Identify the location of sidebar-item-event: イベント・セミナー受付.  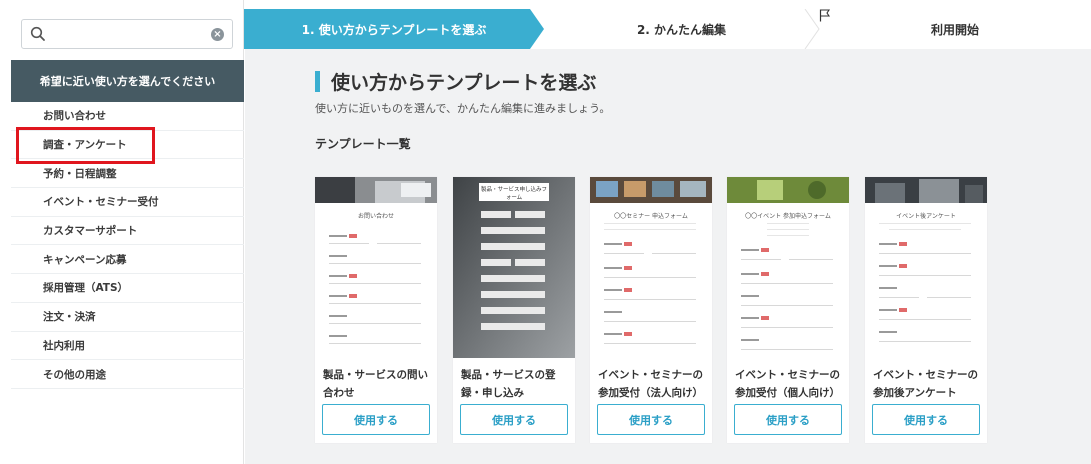
(127, 202).